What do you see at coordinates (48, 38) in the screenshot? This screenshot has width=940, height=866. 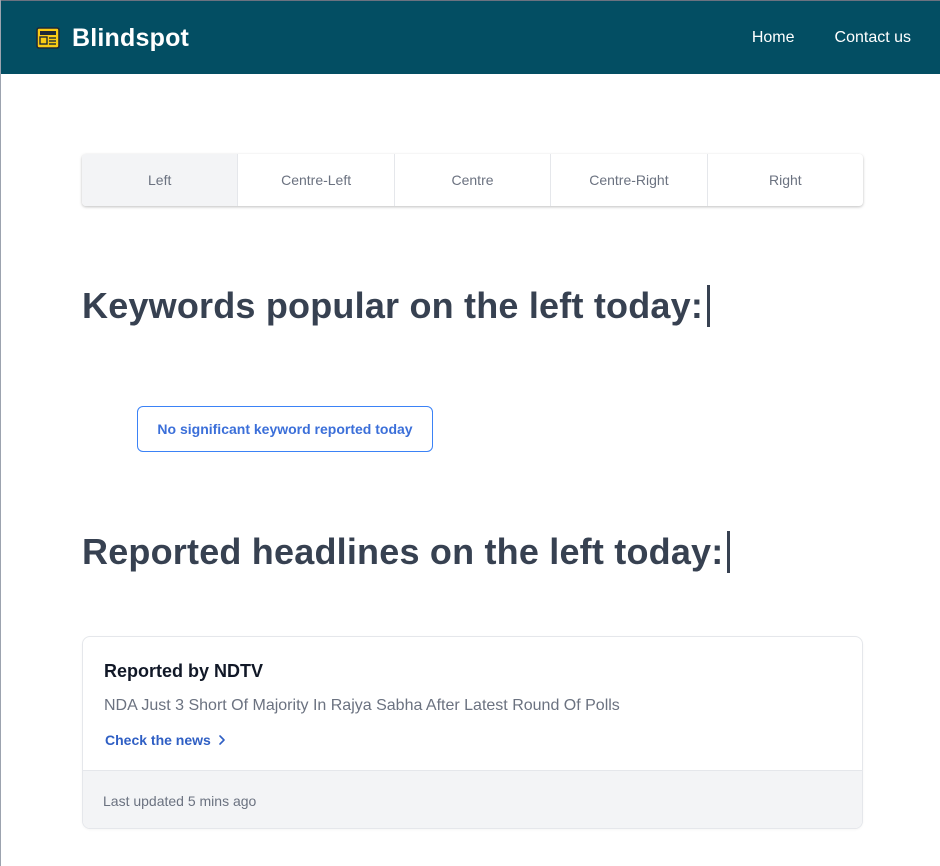 I see `newspaper-icon` at bounding box center [48, 38].